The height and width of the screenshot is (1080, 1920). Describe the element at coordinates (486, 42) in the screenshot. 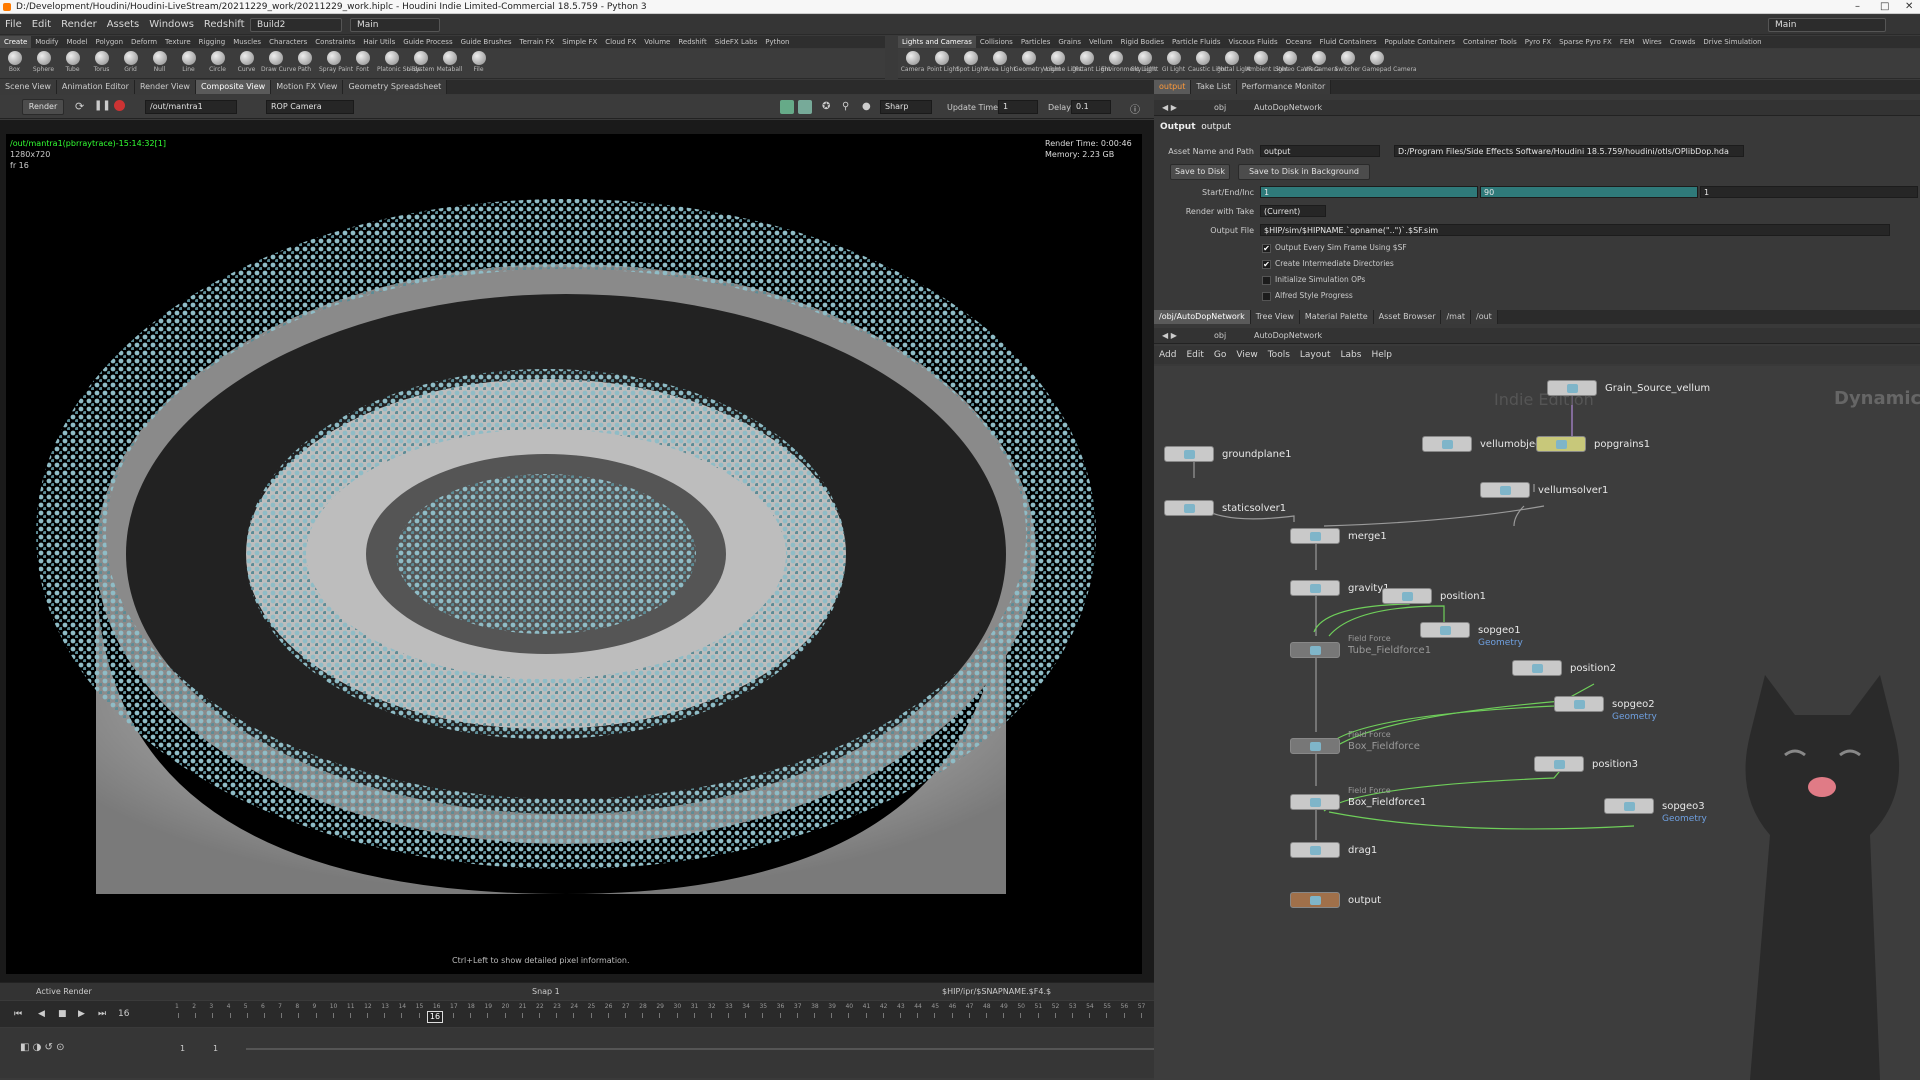

I see `shelf-tab: Guide Brushes` at that location.